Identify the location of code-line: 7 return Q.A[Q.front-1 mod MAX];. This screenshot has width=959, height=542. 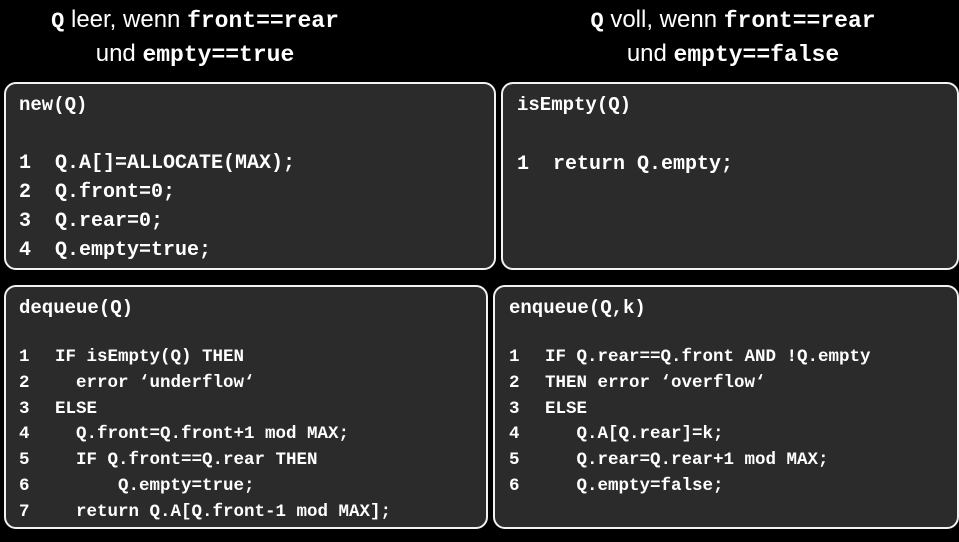
(205, 513).